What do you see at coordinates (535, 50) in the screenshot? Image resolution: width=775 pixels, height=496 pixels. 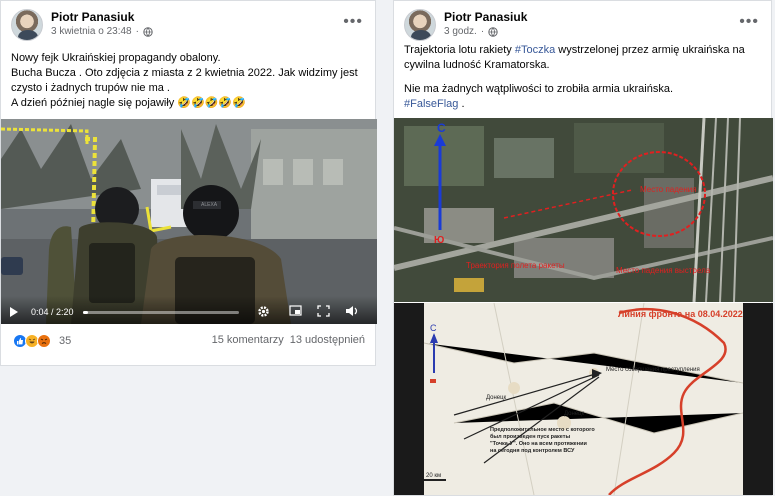 I see `hashtag-link: #Toczka` at bounding box center [535, 50].